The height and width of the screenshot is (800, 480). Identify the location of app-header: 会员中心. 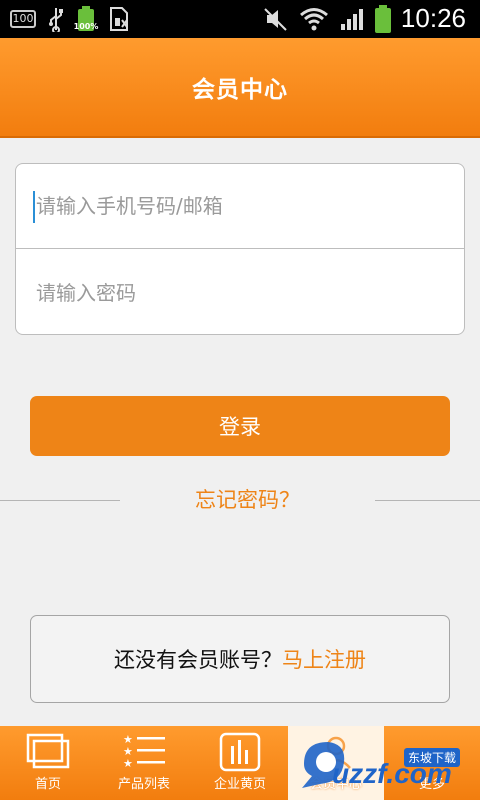
(240, 88).